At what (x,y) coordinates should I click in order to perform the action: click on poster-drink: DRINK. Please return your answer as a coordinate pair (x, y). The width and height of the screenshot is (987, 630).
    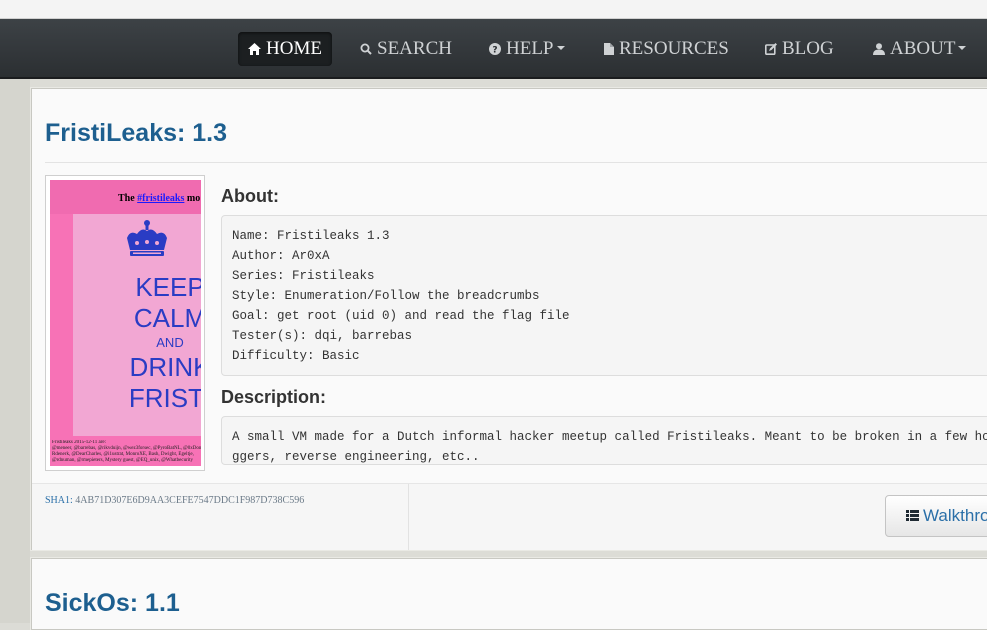
    Looking at the image, I should click on (165, 367).